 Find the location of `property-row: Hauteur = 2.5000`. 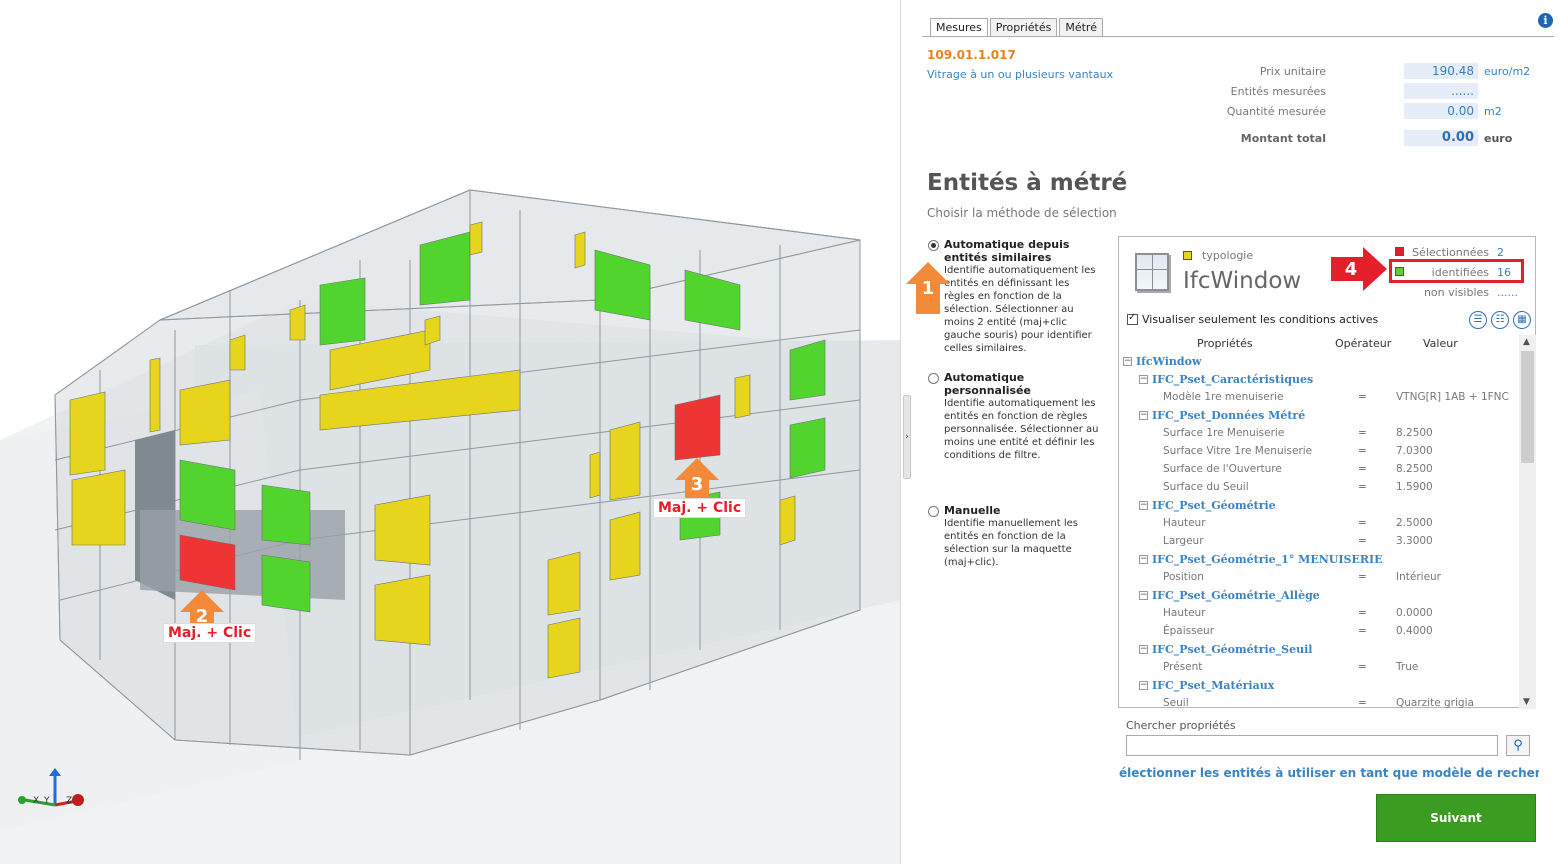

property-row: Hauteur = 2.5000 is located at coordinates (1320, 524).